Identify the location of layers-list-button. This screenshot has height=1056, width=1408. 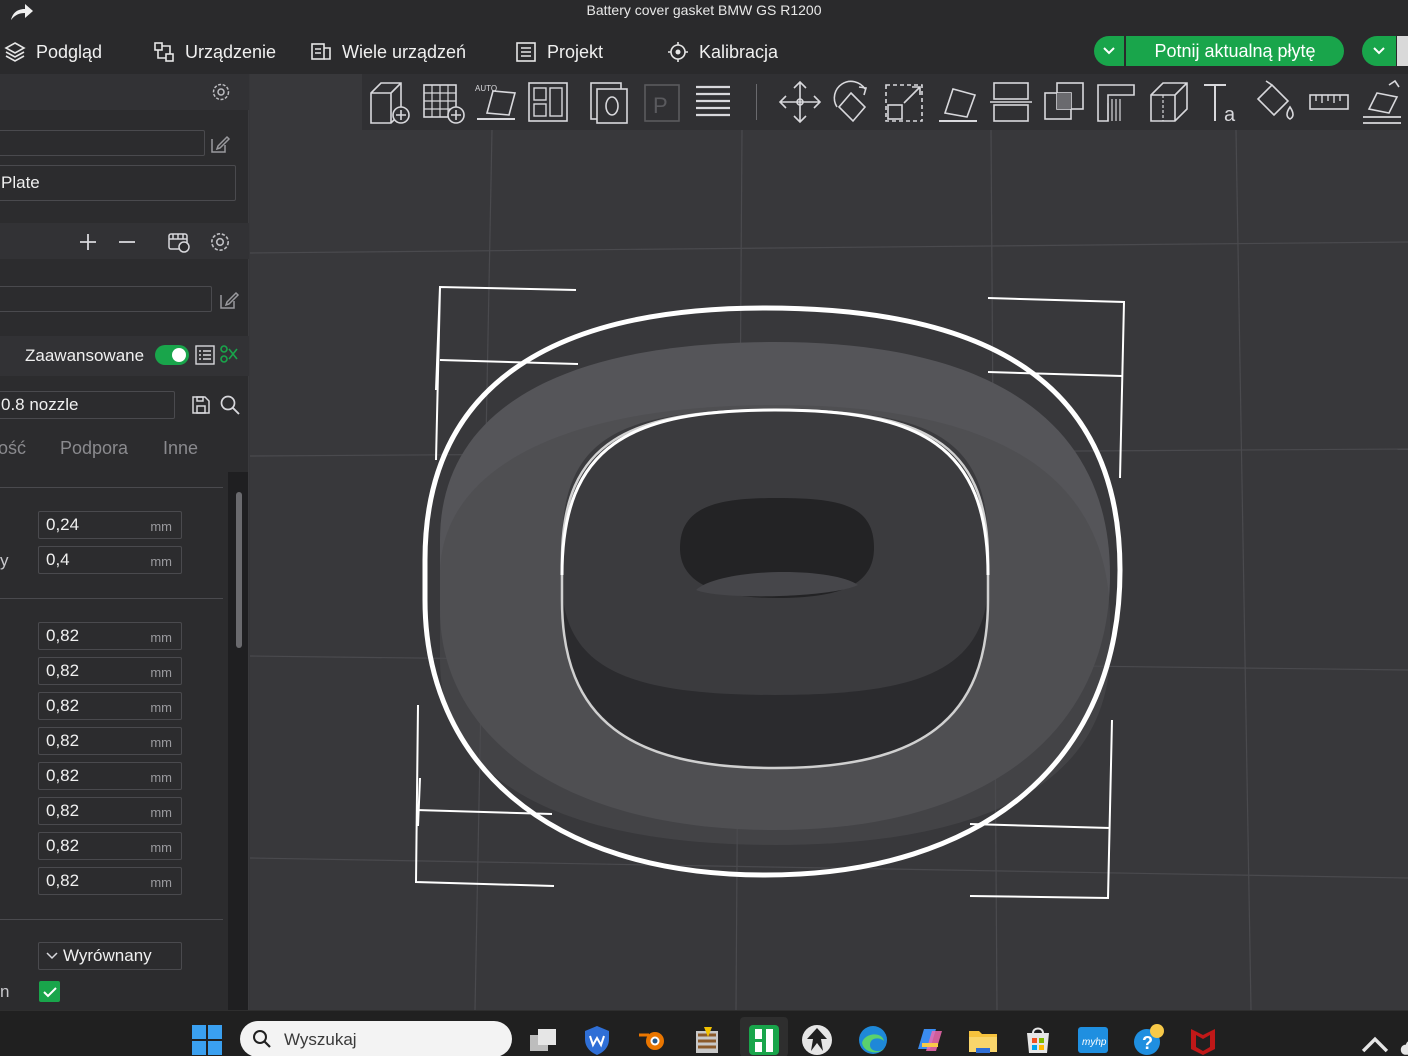
(713, 102).